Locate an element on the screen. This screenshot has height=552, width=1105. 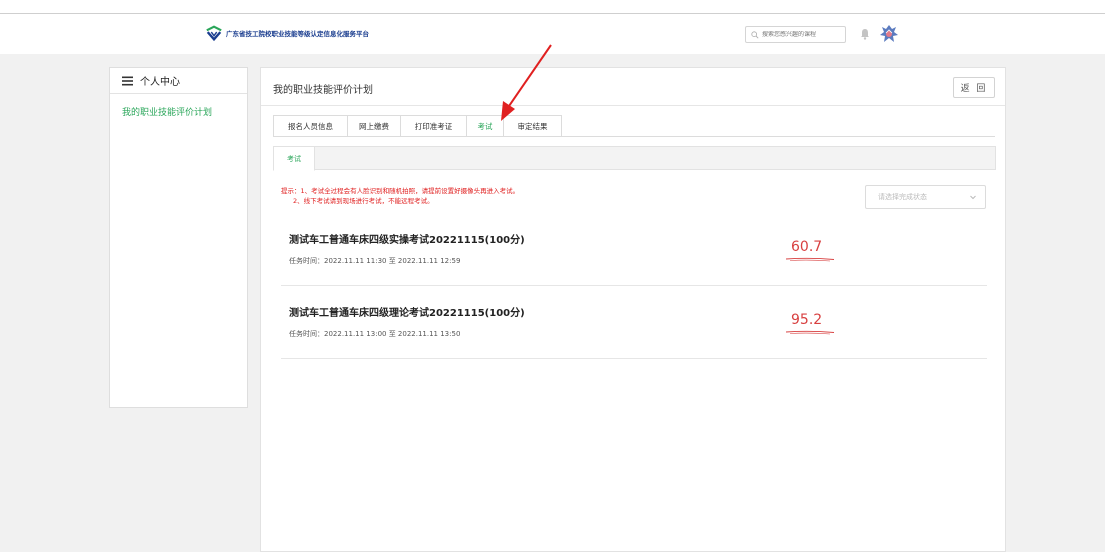
tab-bar: 报名人员信息 网上缴费 打印准考证 考试 审定结果 is located at coordinates (417, 126).